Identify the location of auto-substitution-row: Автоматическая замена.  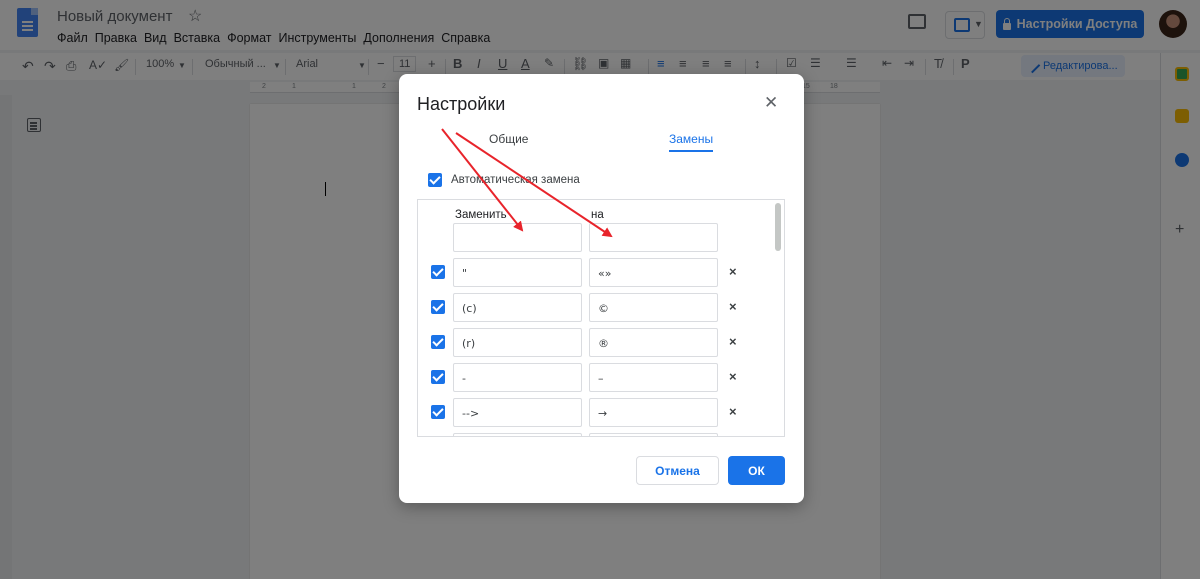
(504, 180).